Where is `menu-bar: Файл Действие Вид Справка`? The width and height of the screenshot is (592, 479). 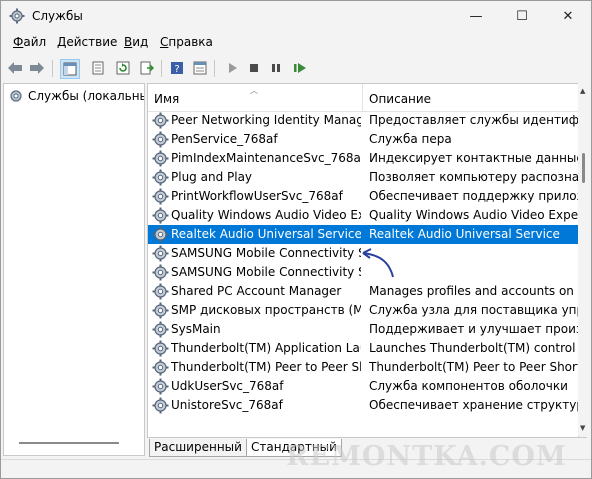 menu-bar: Файл Действие Вид Справка is located at coordinates (296, 42).